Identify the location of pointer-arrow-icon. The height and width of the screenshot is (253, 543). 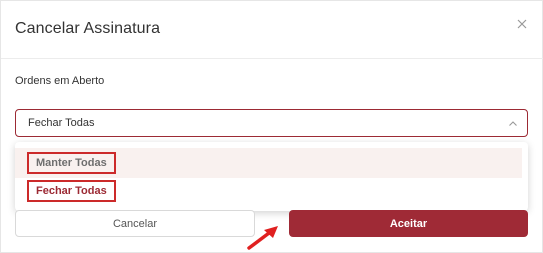
(262, 238).